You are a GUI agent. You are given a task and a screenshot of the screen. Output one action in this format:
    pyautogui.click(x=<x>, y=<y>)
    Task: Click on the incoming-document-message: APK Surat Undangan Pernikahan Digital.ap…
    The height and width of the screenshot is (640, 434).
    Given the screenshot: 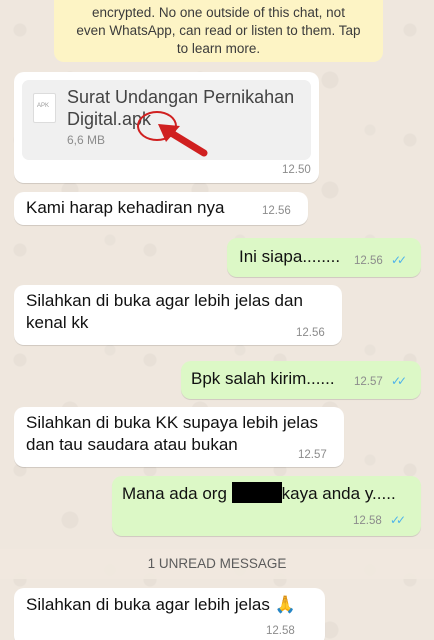 What is the action you would take?
    pyautogui.click(x=166, y=127)
    